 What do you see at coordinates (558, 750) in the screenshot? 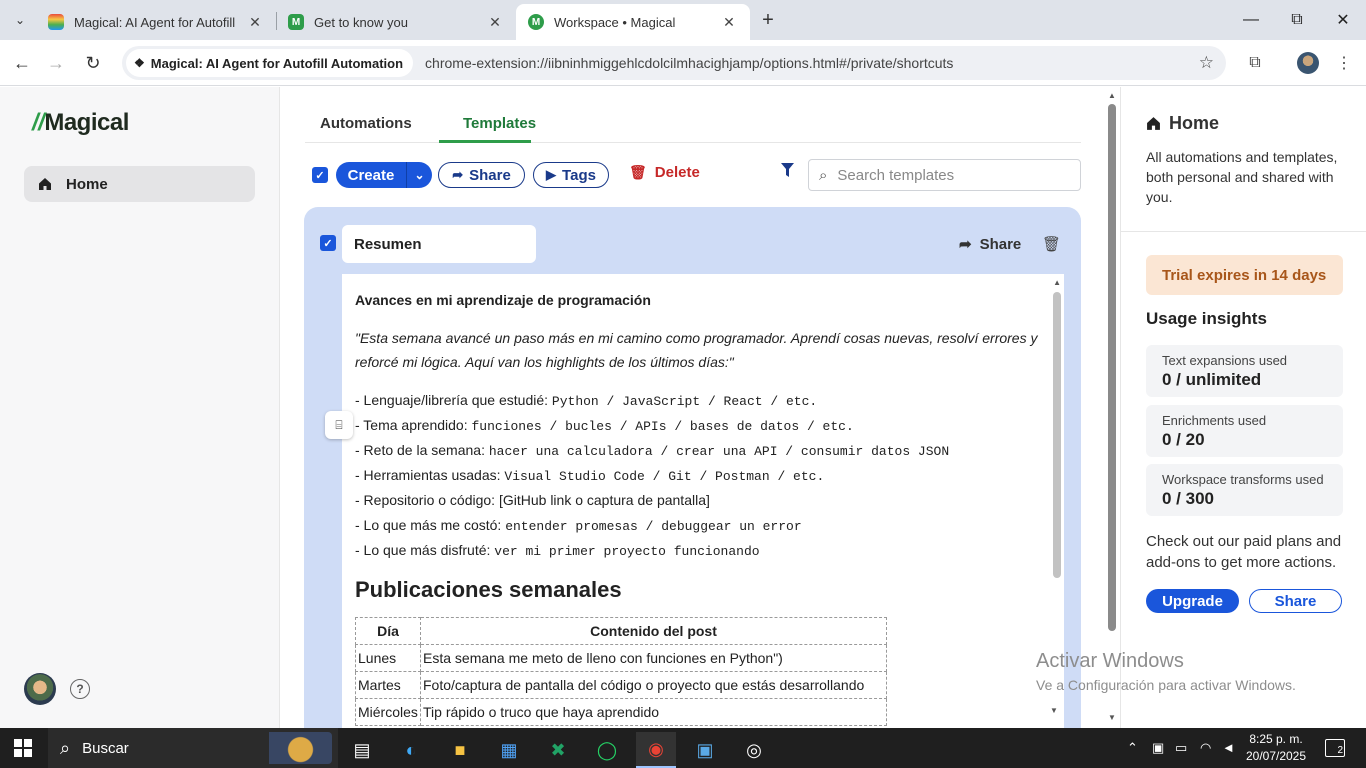
I see `excel-icon: ✖` at bounding box center [558, 750].